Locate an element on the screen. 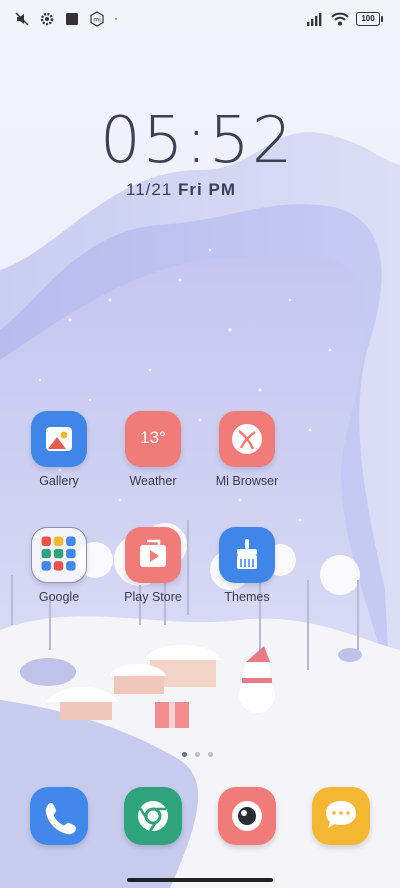  chrome-icon is located at coordinates (153, 816).